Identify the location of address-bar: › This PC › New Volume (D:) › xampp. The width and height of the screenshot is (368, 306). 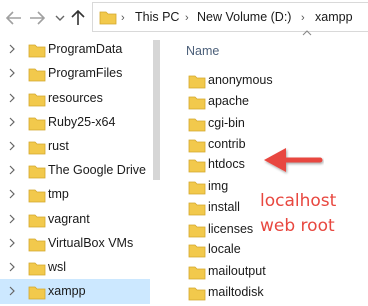
(230, 17).